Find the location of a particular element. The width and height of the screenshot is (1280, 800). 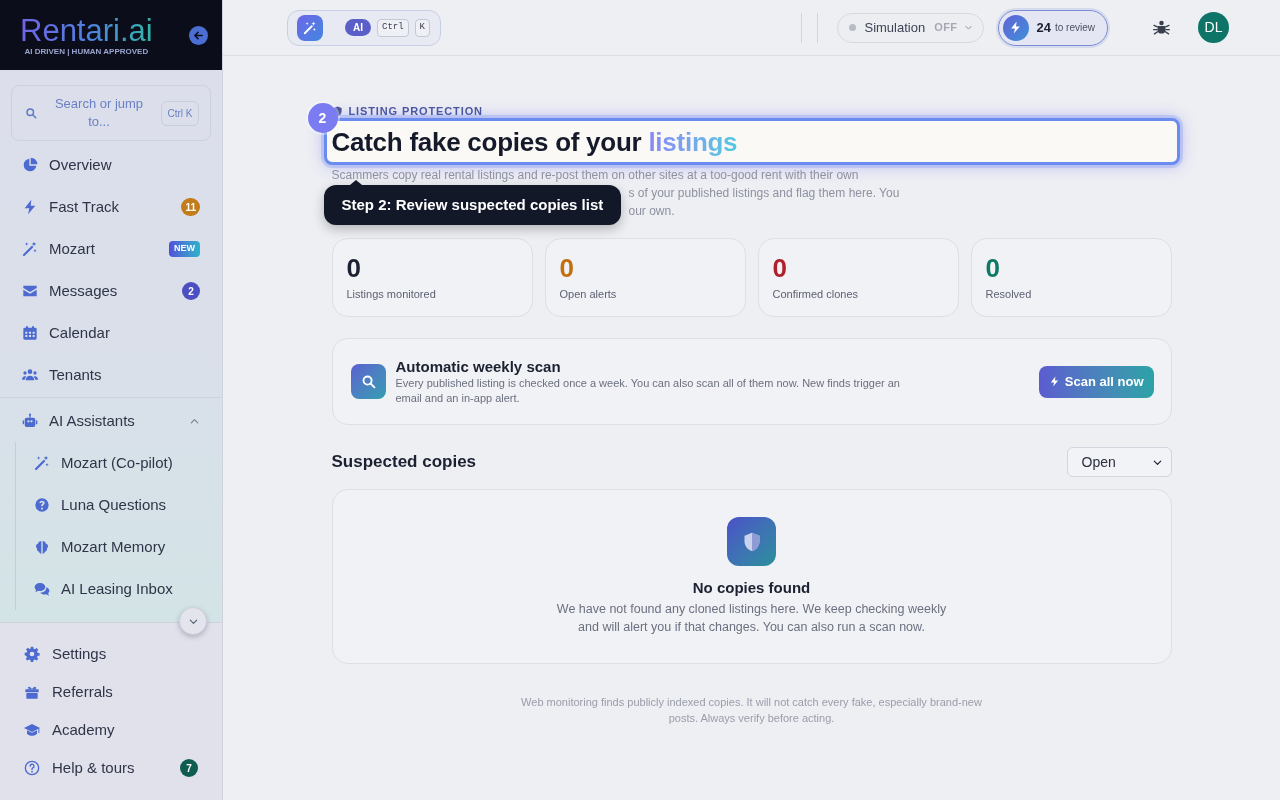

chevron-down-icon is located at coordinates (968, 27).